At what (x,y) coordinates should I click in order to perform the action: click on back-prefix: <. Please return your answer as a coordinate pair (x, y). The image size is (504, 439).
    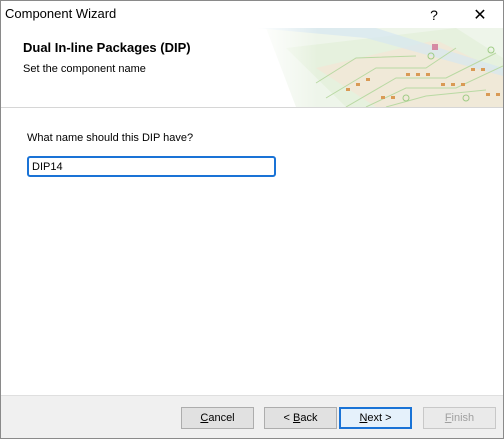
    Looking at the image, I should click on (288, 418).